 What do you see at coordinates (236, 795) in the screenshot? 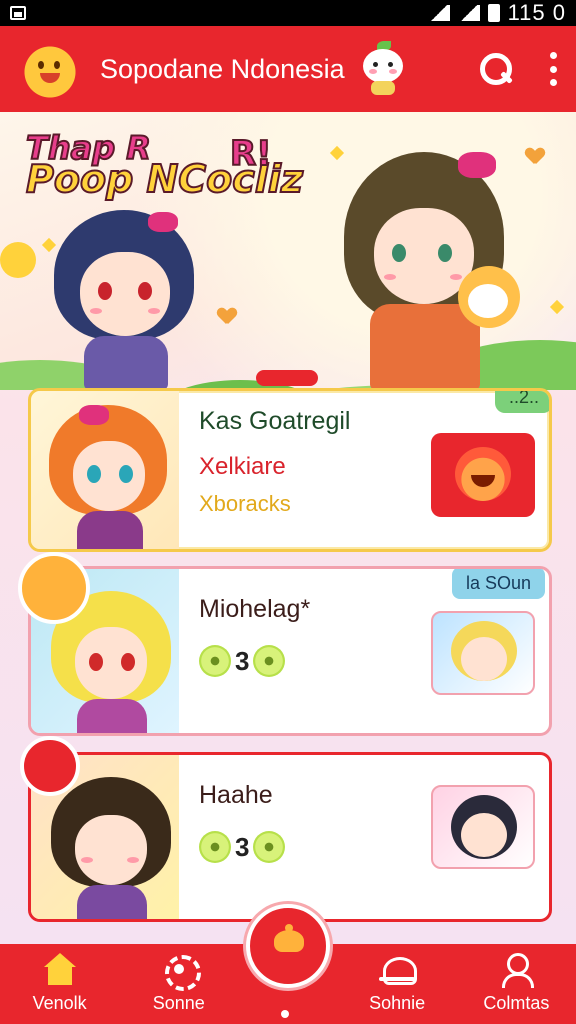
I see `card-title: Haahe` at bounding box center [236, 795].